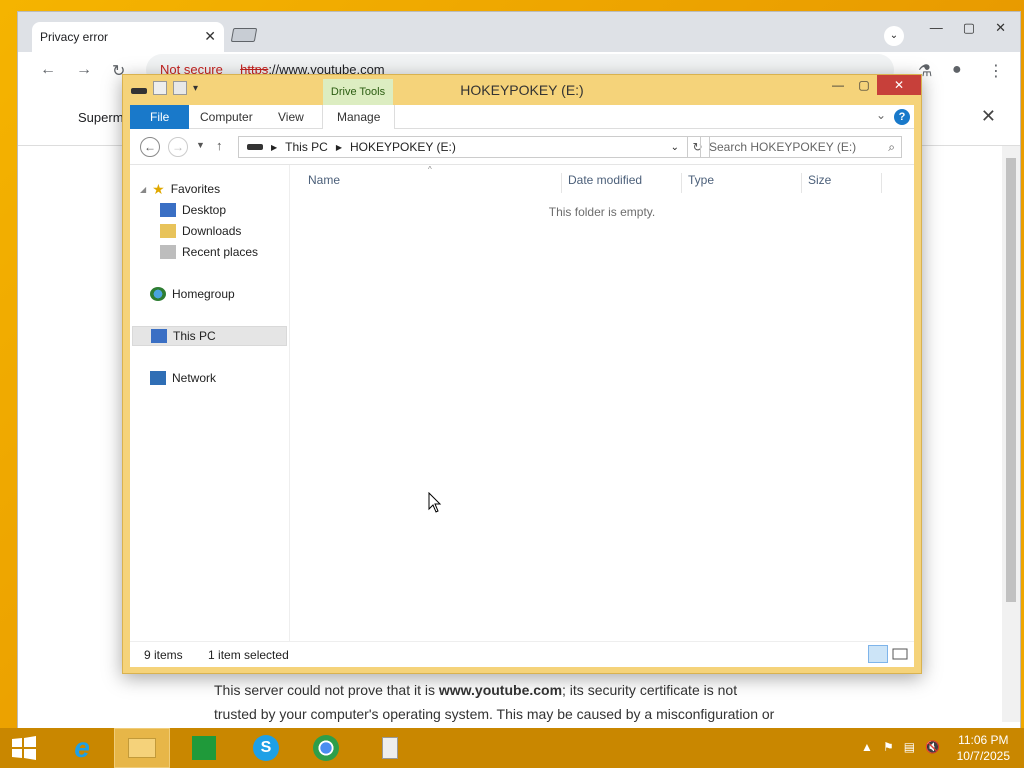 Image resolution: width=1024 pixels, height=768 pixels. What do you see at coordinates (210, 36) in the screenshot?
I see `tab-close-icon: ✕` at bounding box center [210, 36].